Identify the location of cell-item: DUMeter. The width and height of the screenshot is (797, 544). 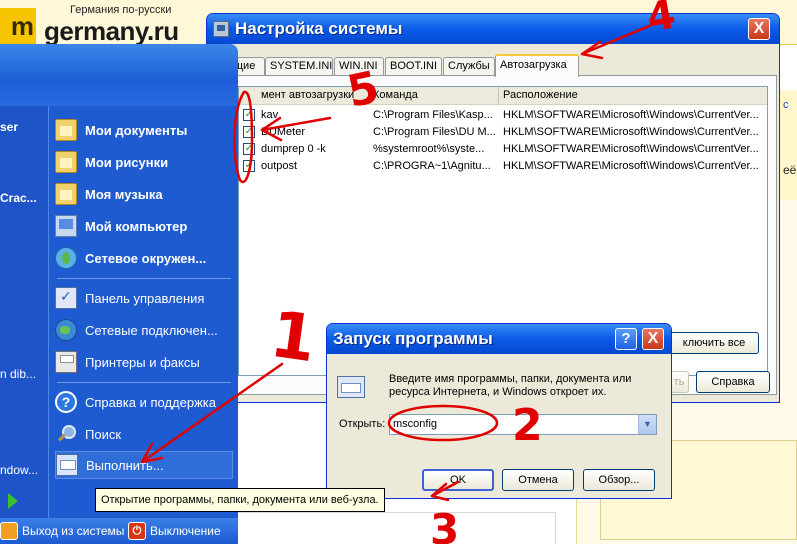
(283, 132).